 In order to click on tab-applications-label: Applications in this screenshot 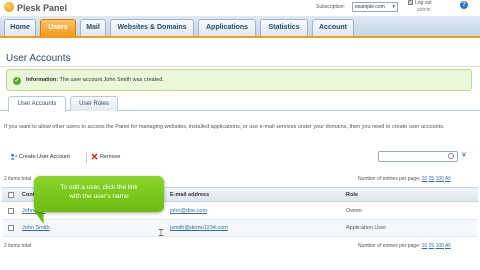, I will do `click(226, 27)`.